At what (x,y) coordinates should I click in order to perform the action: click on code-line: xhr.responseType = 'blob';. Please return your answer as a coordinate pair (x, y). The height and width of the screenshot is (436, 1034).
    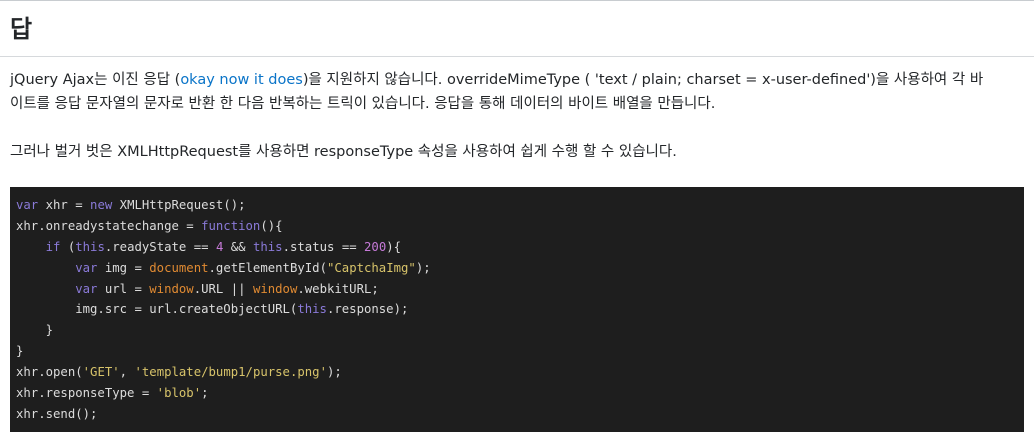
    Looking at the image, I should click on (517, 393).